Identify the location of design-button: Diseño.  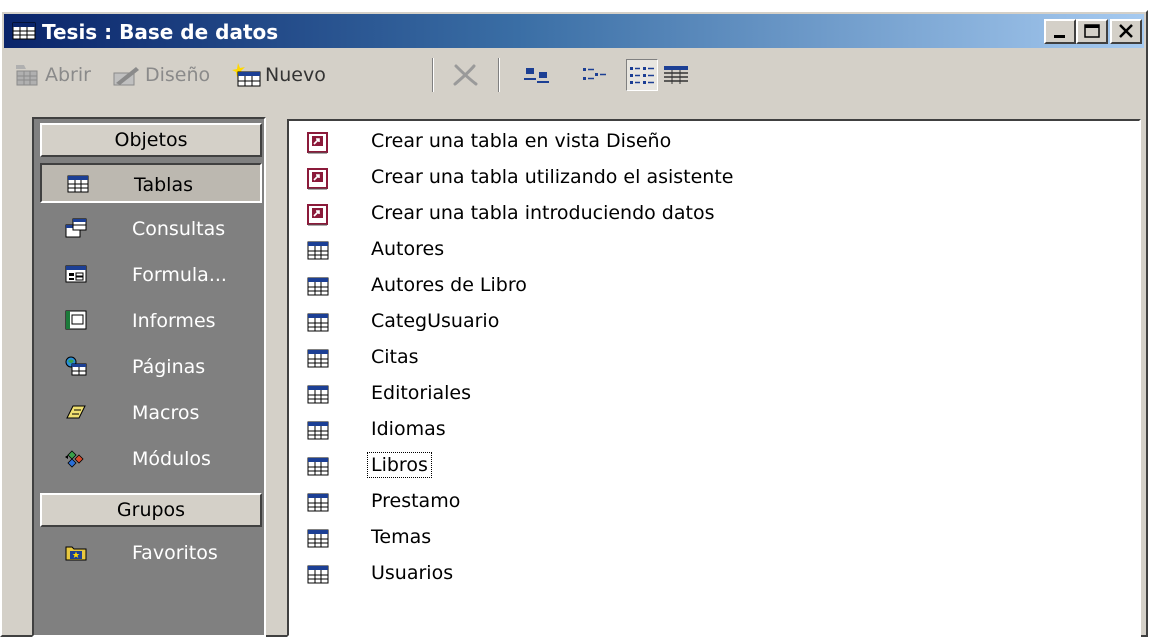
(161, 75).